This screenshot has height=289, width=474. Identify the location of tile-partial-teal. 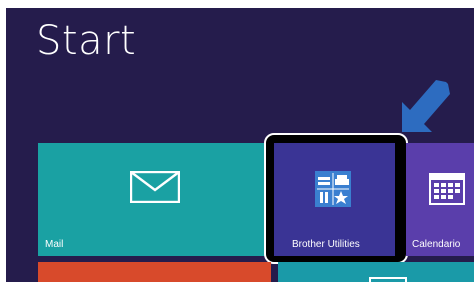
(376, 272).